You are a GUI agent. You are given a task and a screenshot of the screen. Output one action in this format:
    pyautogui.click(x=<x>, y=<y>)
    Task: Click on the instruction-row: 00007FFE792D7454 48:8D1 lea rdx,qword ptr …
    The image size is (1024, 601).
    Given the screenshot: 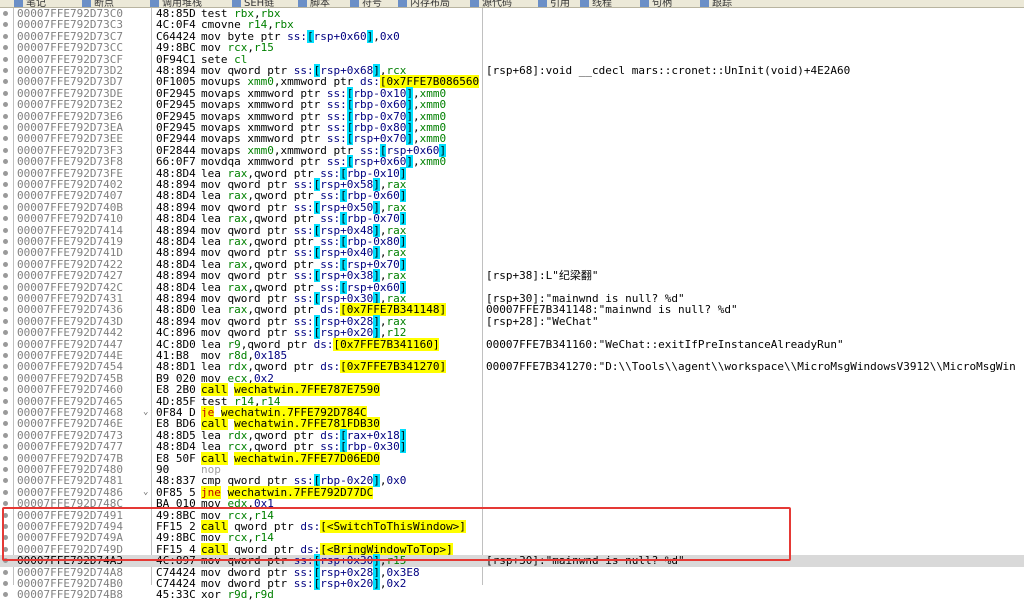 What is the action you would take?
    pyautogui.click(x=512, y=367)
    